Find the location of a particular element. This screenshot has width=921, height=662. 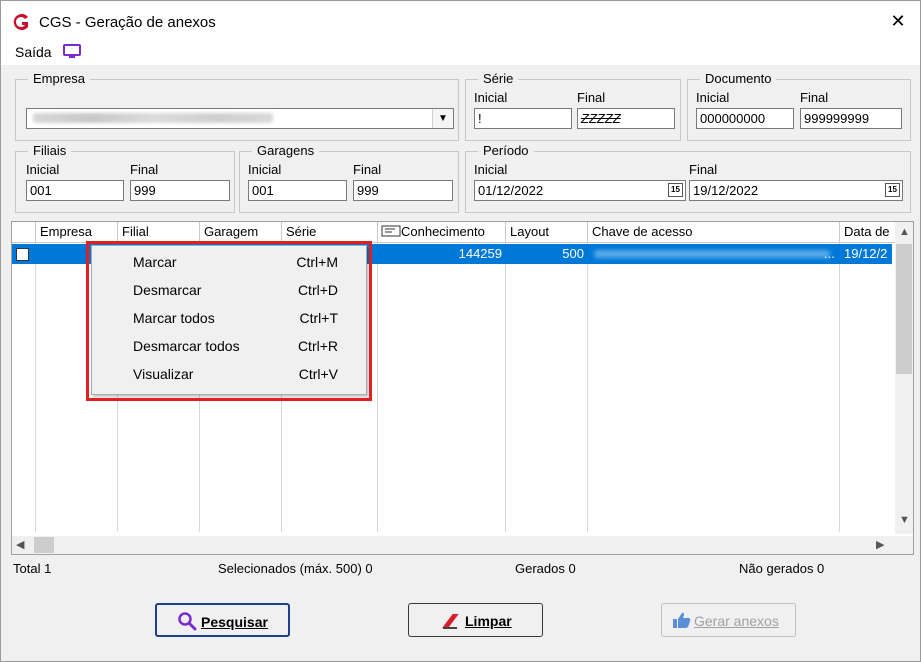

row-conhecimento: 144259 is located at coordinates (480, 253).